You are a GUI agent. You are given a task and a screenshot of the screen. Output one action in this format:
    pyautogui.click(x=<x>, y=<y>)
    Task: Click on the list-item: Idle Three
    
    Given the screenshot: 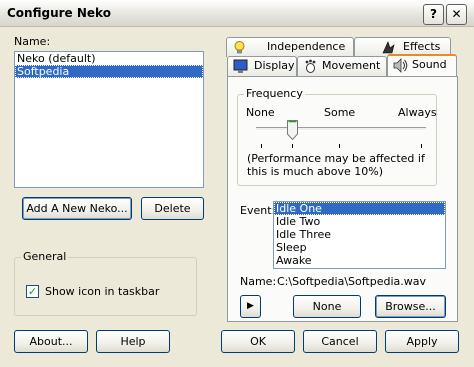 What is the action you would take?
    pyautogui.click(x=359, y=234)
    